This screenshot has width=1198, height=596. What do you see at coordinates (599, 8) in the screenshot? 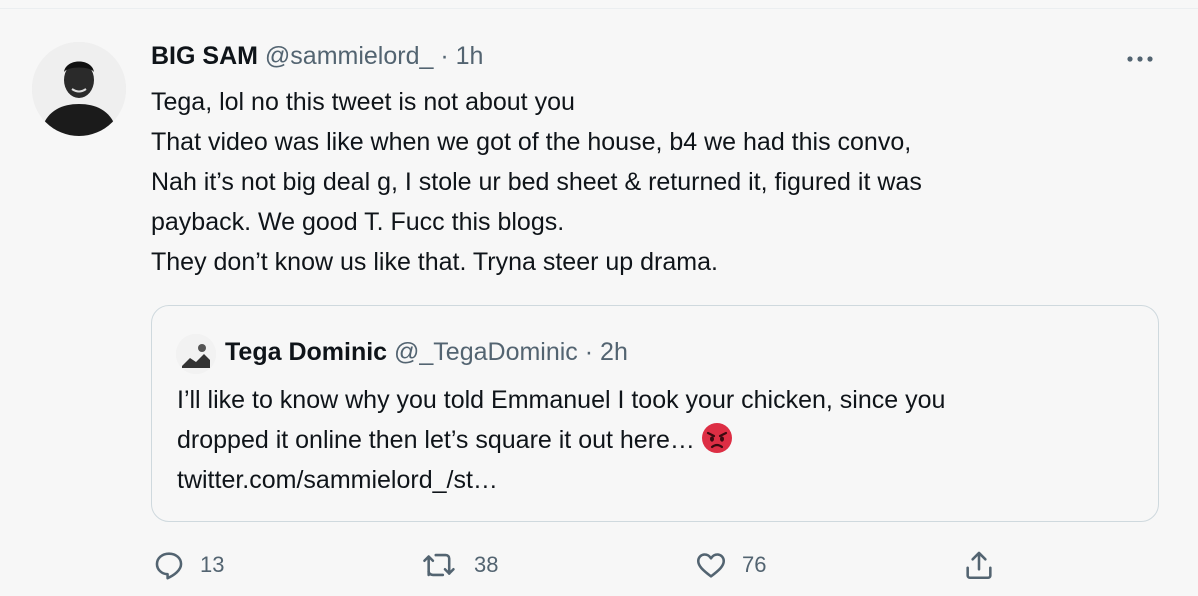
I see `top-divider` at bounding box center [599, 8].